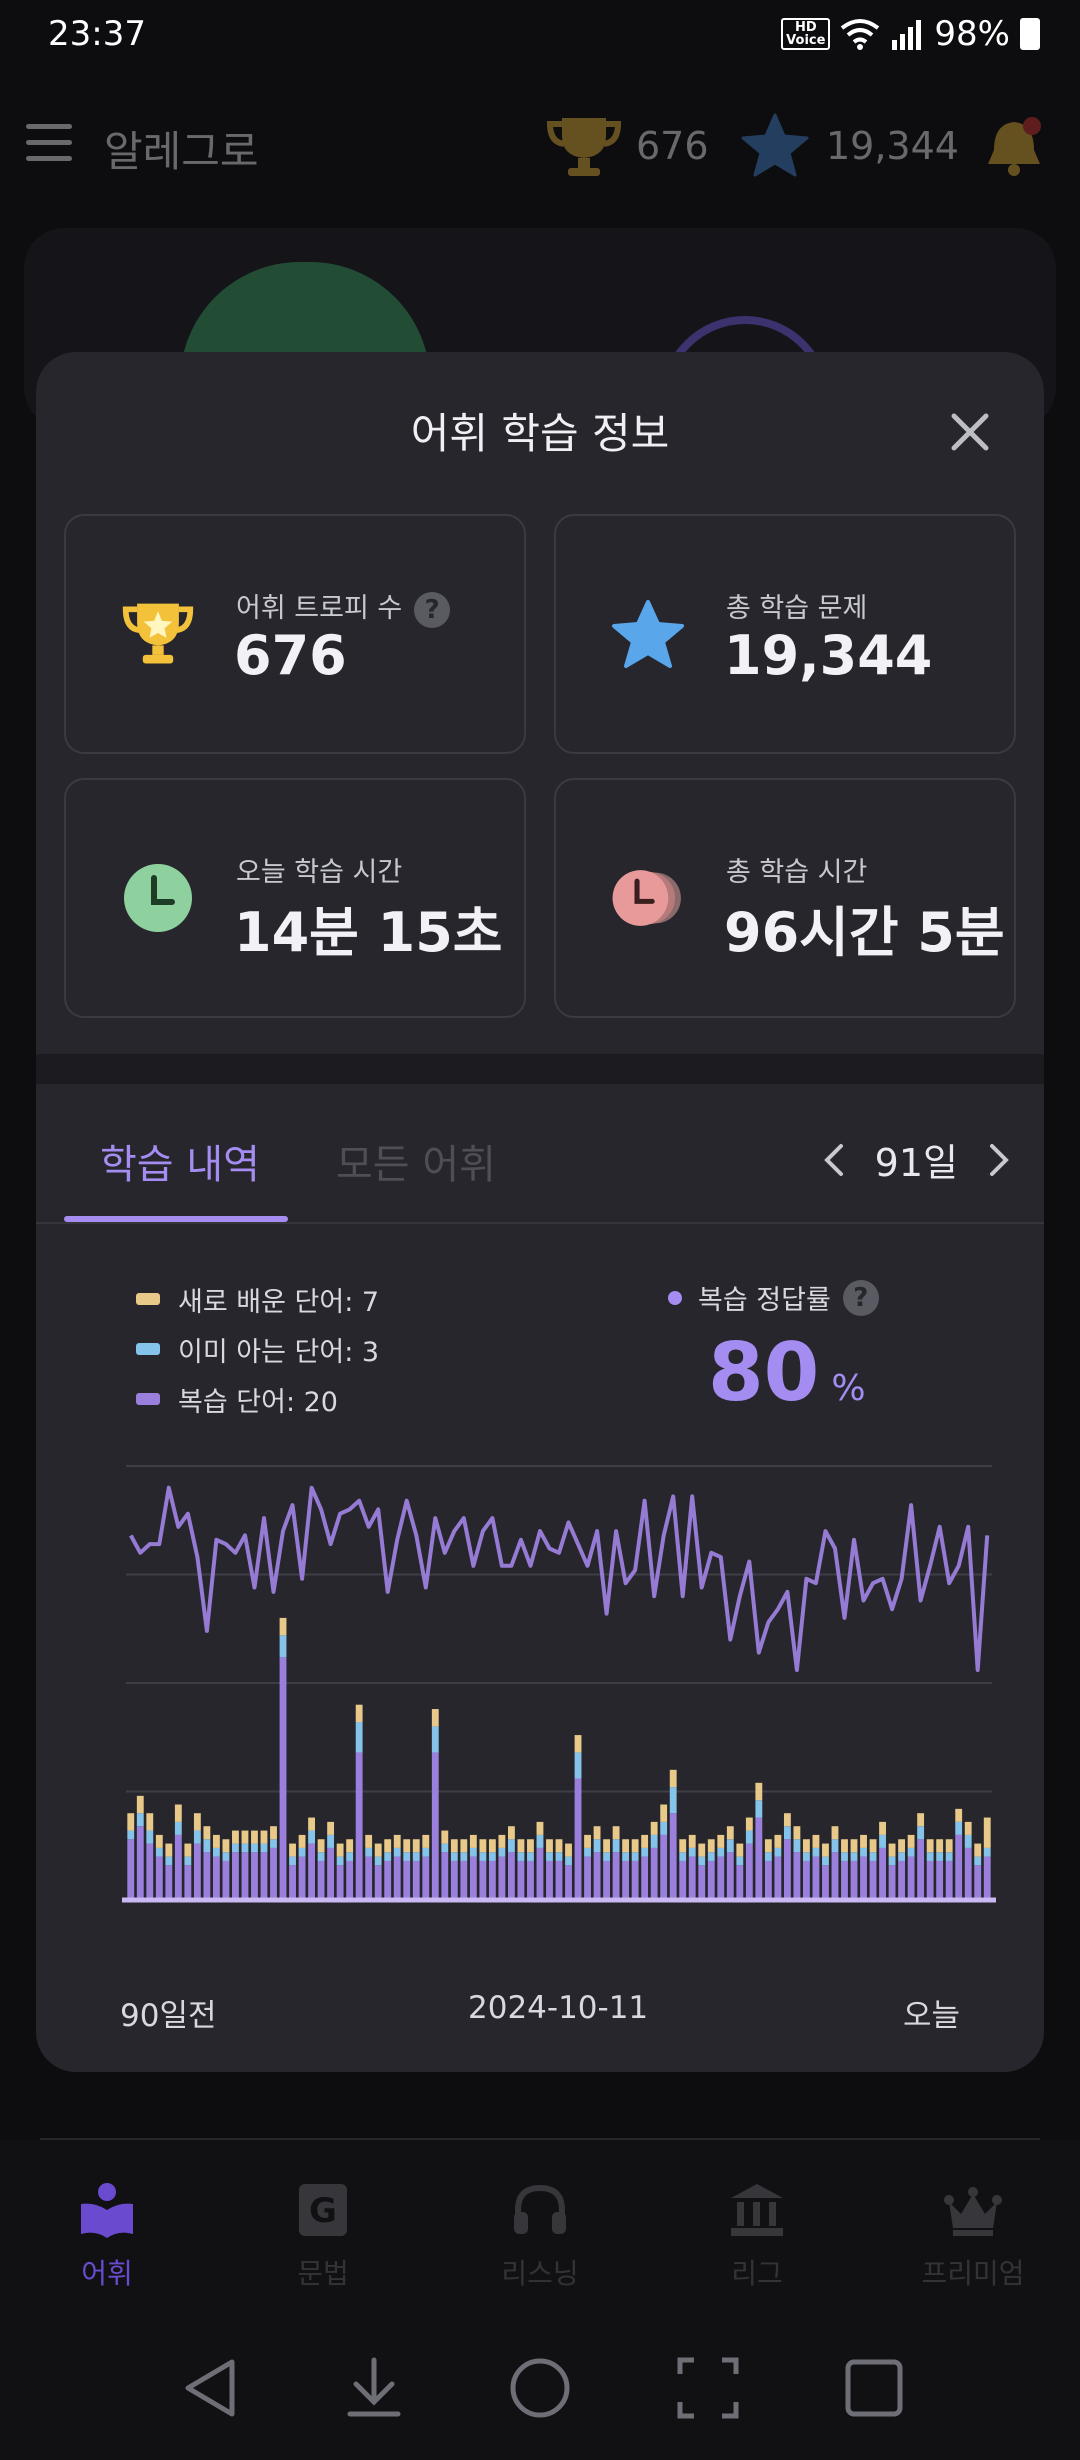 This screenshot has width=1080, height=2460. What do you see at coordinates (181, 151) in the screenshot?
I see `app-title: 알레그로` at bounding box center [181, 151].